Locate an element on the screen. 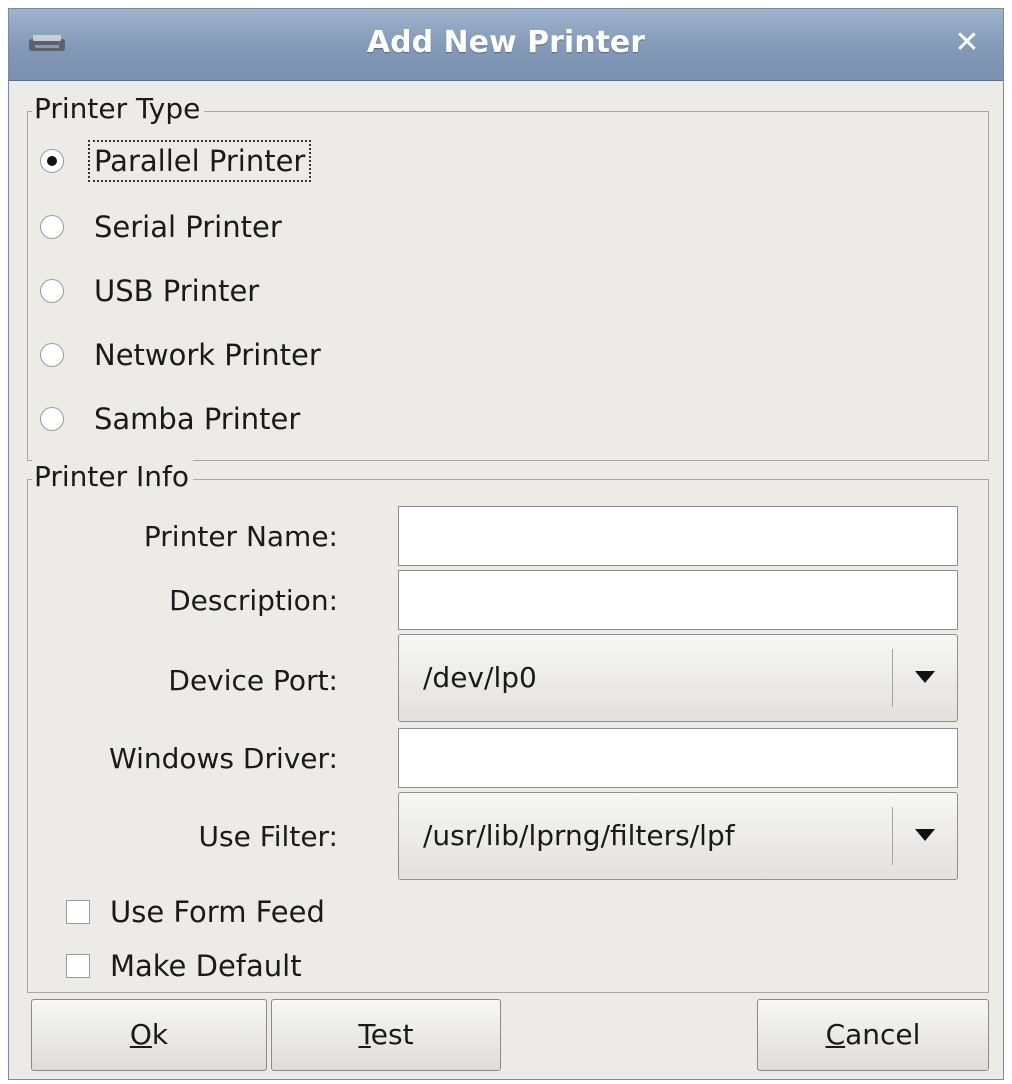 The image size is (1012, 1084). title-bar: Add New Printer ✕ is located at coordinates (506, 45).